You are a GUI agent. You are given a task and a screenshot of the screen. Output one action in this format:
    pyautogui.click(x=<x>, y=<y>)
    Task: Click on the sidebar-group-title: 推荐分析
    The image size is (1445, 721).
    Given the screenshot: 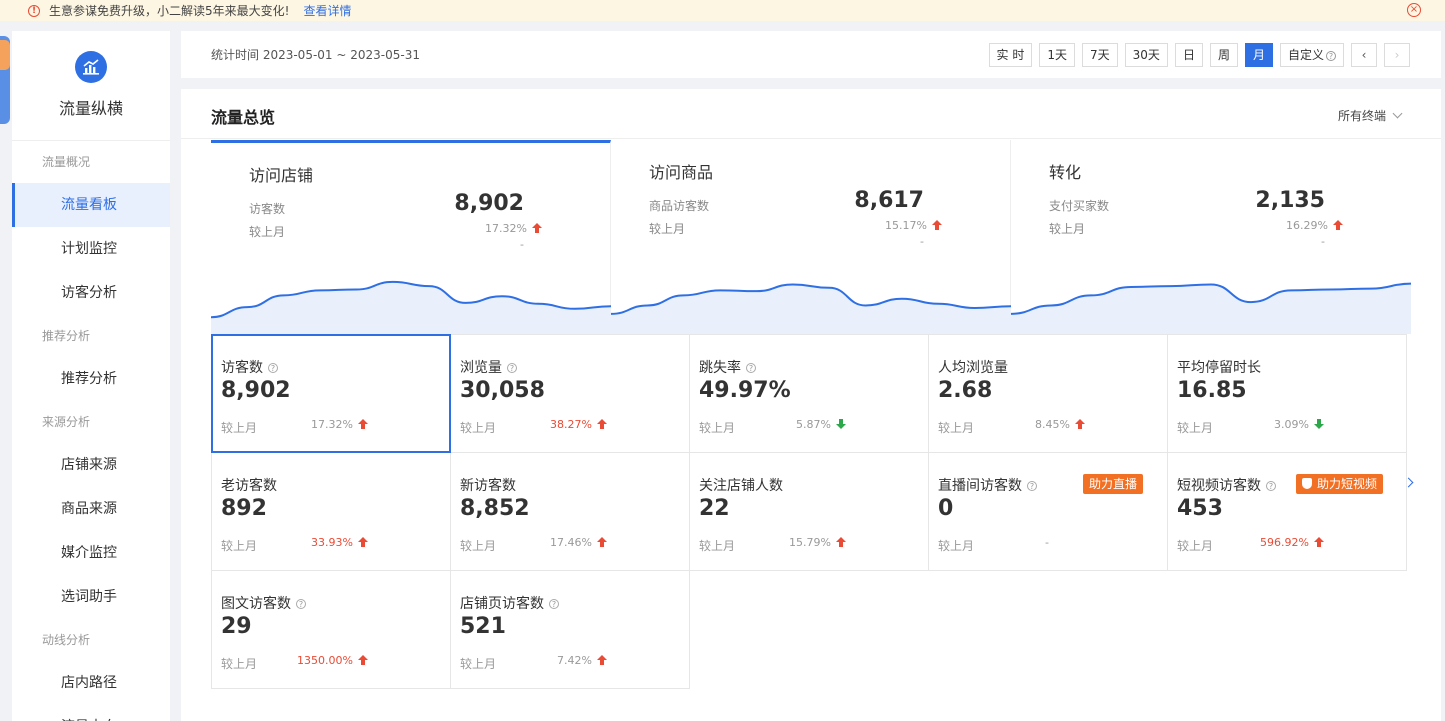 What is the action you would take?
    pyautogui.click(x=66, y=336)
    